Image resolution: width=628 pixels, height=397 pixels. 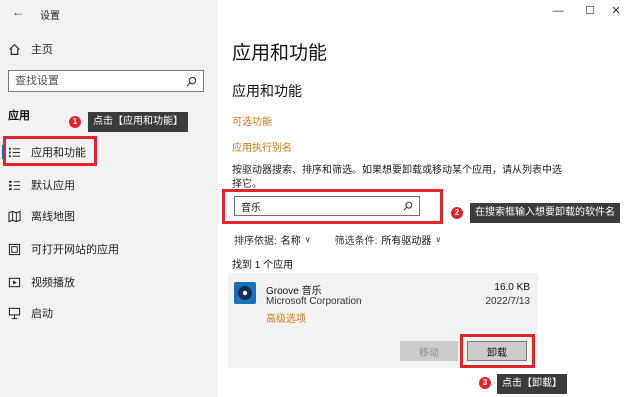 What do you see at coordinates (30, 49) in the screenshot?
I see `sidebar-home: 主页` at bounding box center [30, 49].